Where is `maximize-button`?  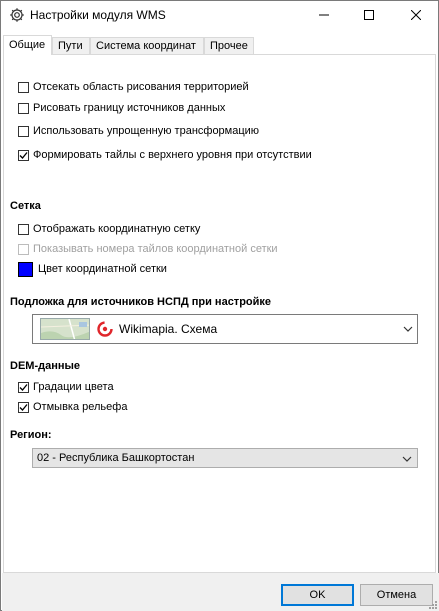 maximize-button is located at coordinates (368, 15).